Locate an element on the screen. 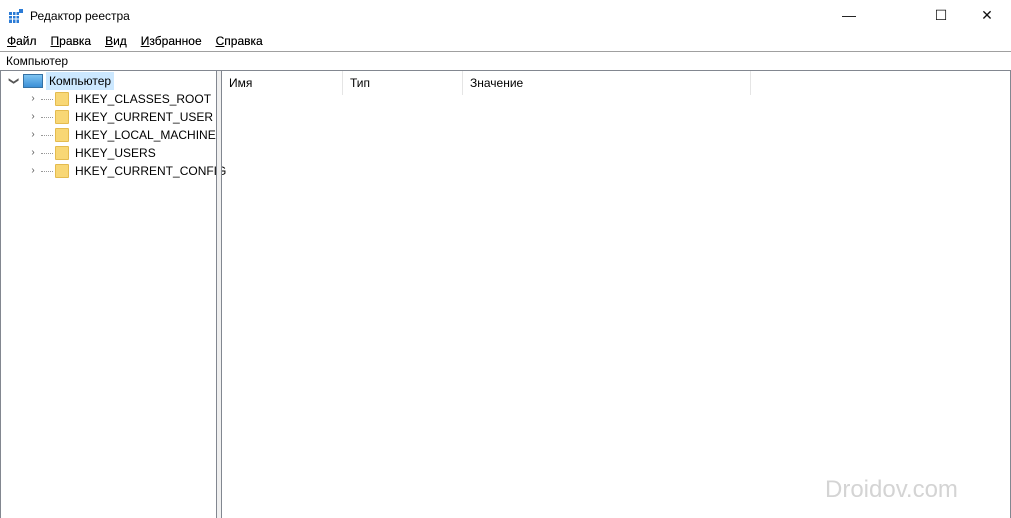 This screenshot has width=1011, height=518. watermark: Droidov.com is located at coordinates (891, 489).